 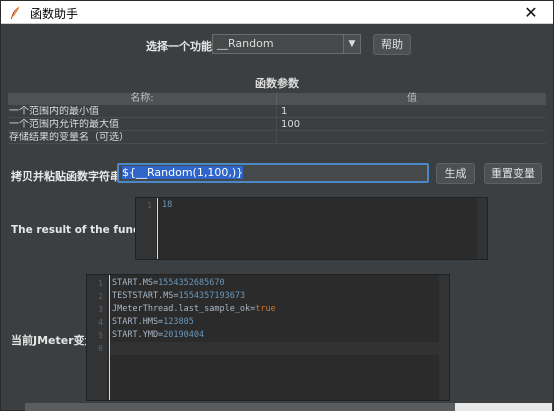 What do you see at coordinates (15, 13) in the screenshot?
I see `feather-icon` at bounding box center [15, 13].